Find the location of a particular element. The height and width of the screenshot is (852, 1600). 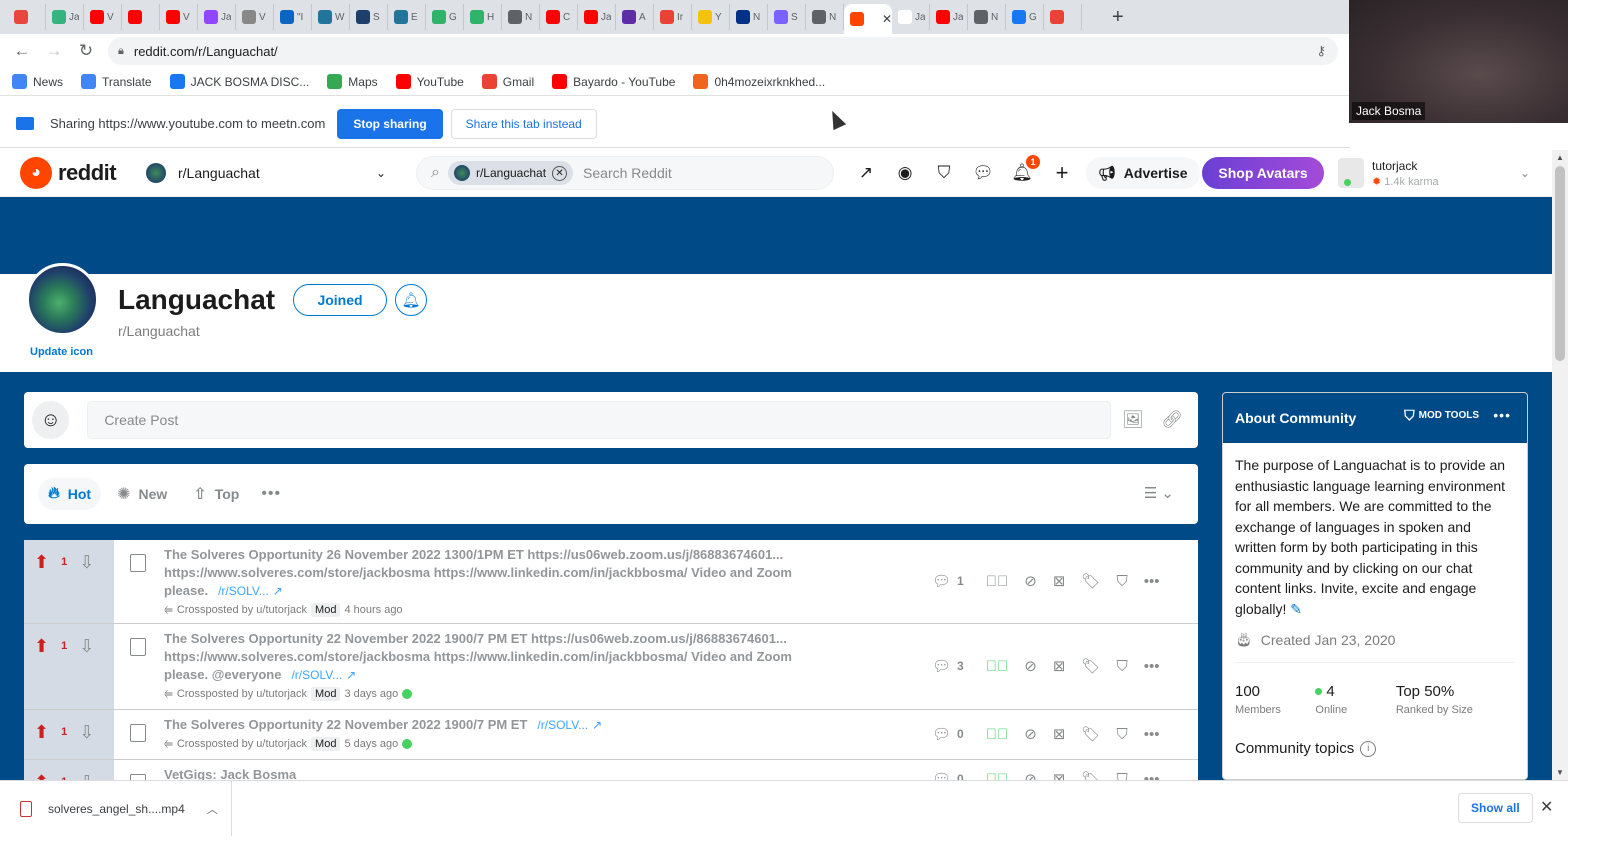

show-all-button: Show all is located at coordinates (1495, 808).